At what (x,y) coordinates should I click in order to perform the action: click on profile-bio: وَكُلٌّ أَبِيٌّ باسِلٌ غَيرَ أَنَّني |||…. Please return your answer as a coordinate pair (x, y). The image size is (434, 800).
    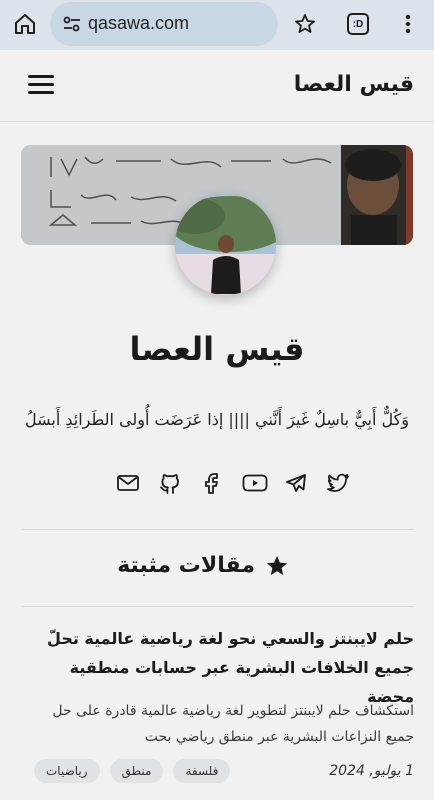
    Looking at the image, I should click on (217, 419).